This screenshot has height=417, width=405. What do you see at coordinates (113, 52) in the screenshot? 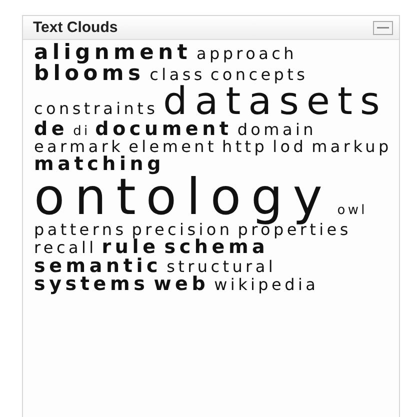
I see `tag-link: alignment` at bounding box center [113, 52].